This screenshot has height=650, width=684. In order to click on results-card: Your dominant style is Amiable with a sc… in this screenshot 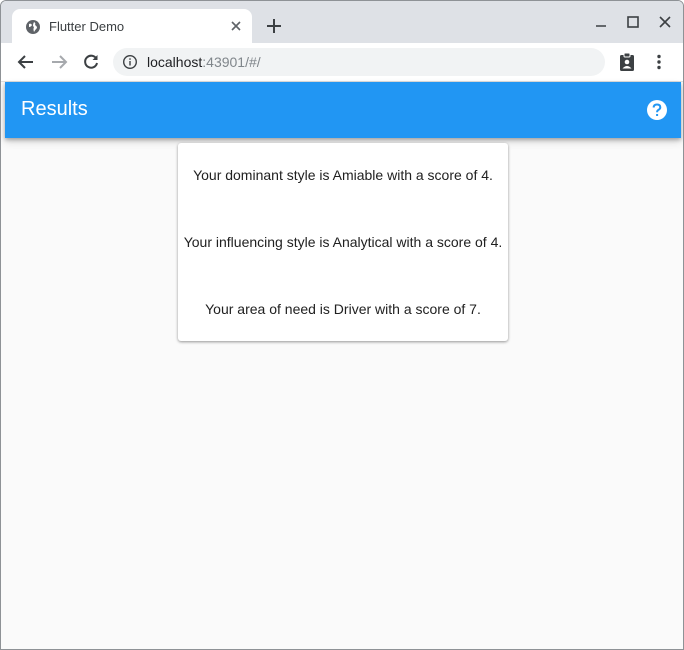, I will do `click(343, 242)`.